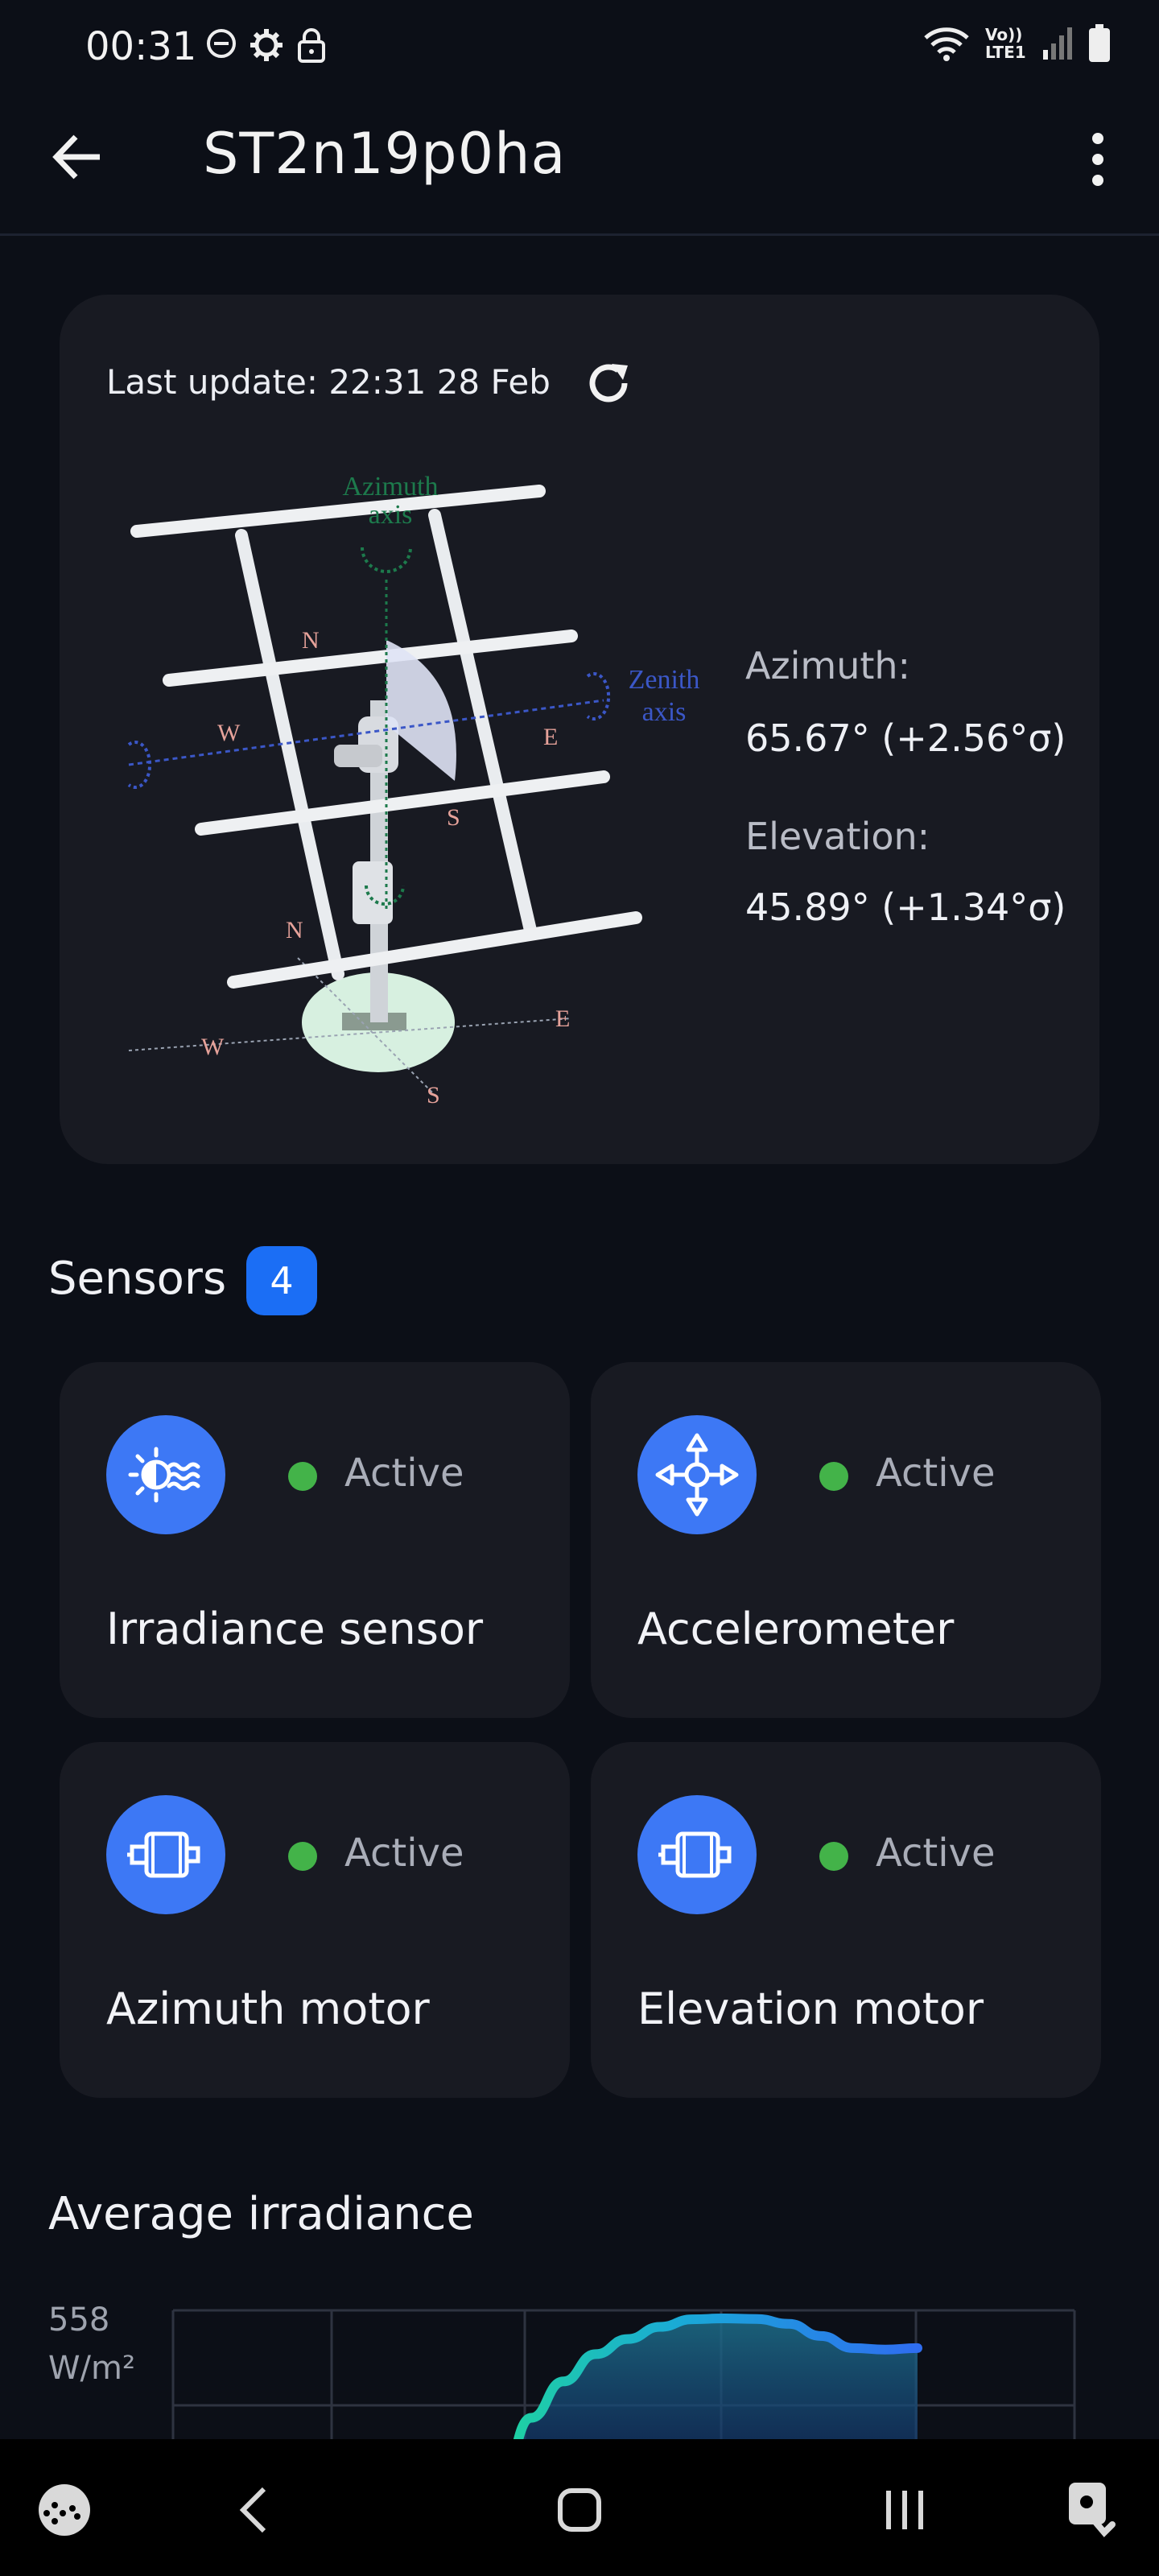  Describe the element at coordinates (838, 836) in the screenshot. I see `elevation-label: Elevation:` at that location.